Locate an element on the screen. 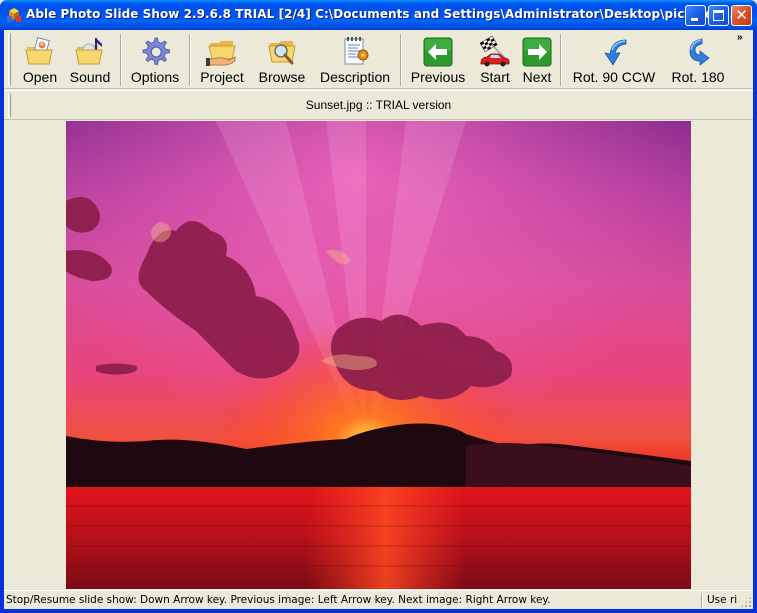 The image size is (757, 613). folder-hand-icon is located at coordinates (221, 53).